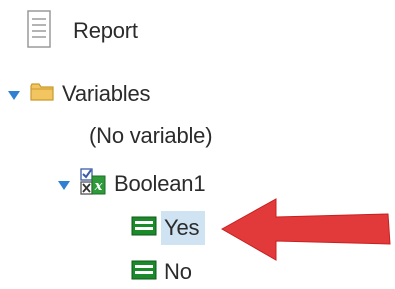 This screenshot has width=395, height=289. I want to click on tree-node-label: No, so click(178, 271).